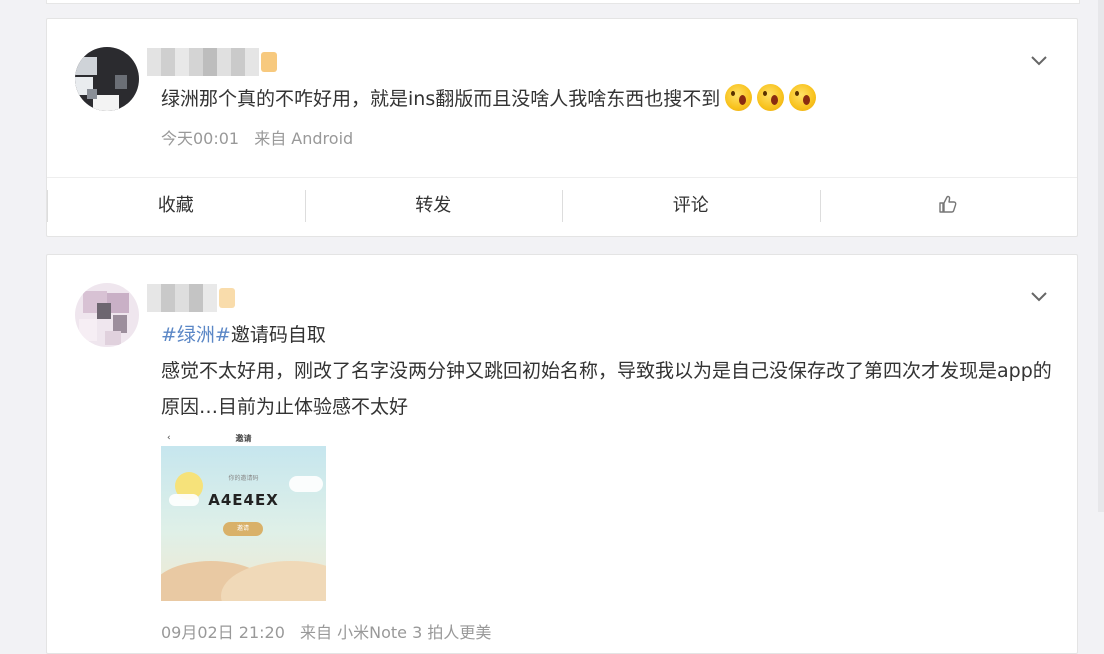  I want to click on scrollbar, so click(1101, 316).